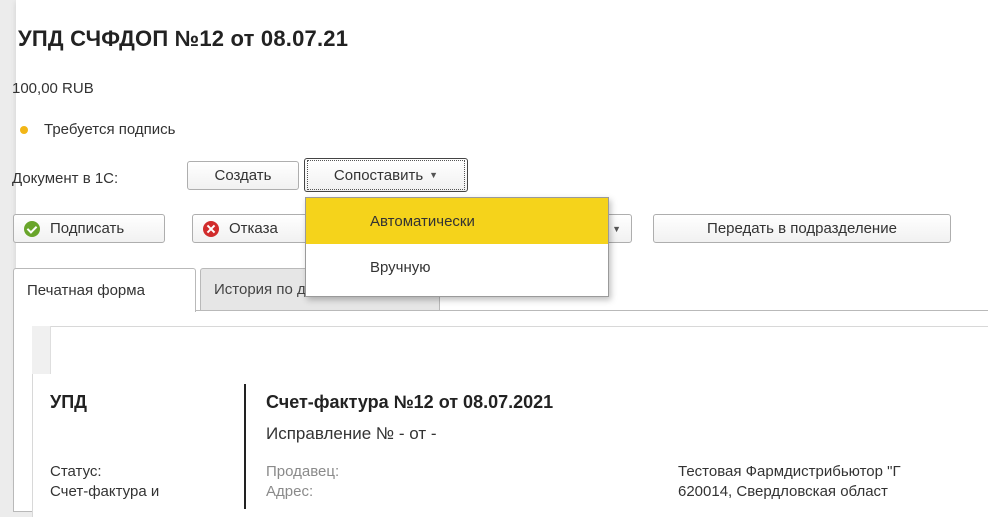  I want to click on preview-address-label: Адрес:, so click(290, 491).